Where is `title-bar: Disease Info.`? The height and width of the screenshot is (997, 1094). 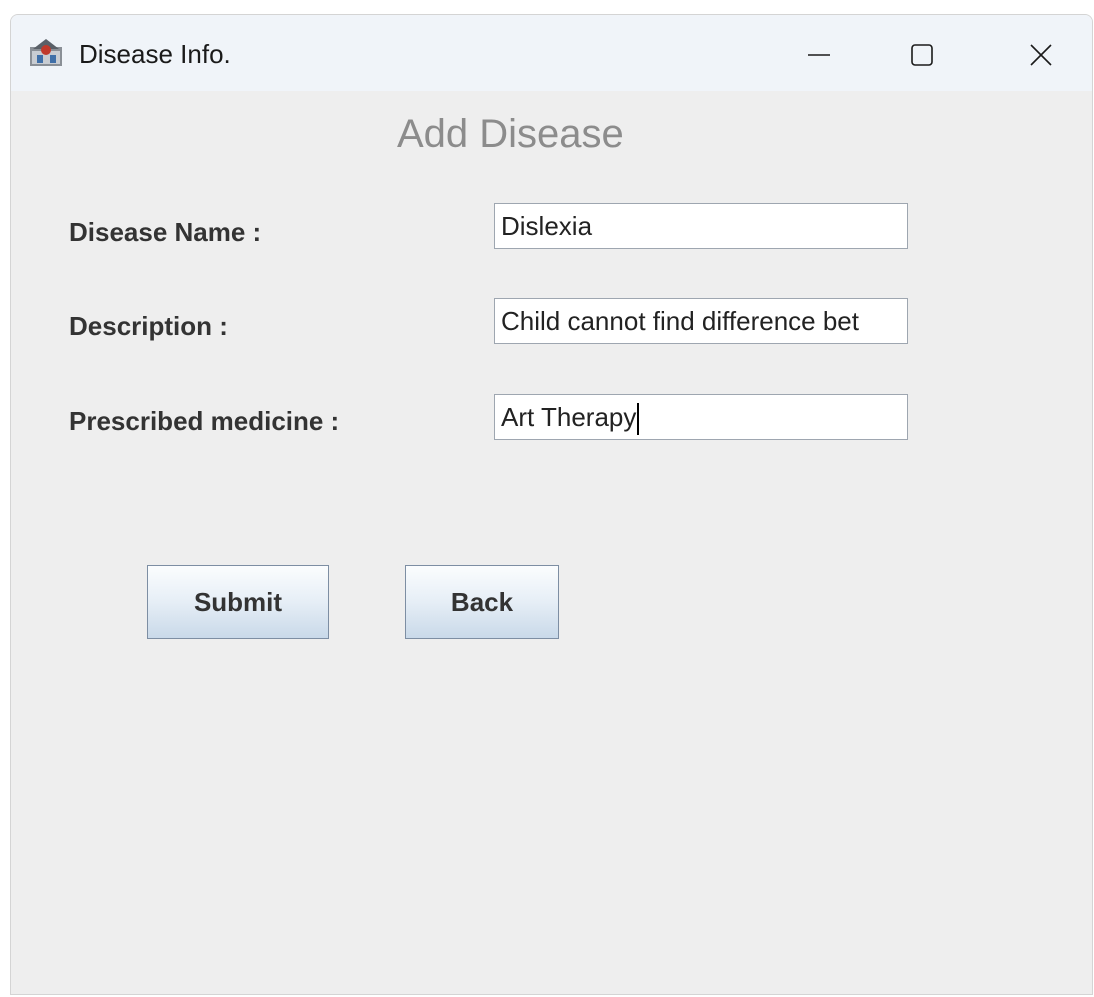
title-bar: Disease Info. is located at coordinates (551, 53).